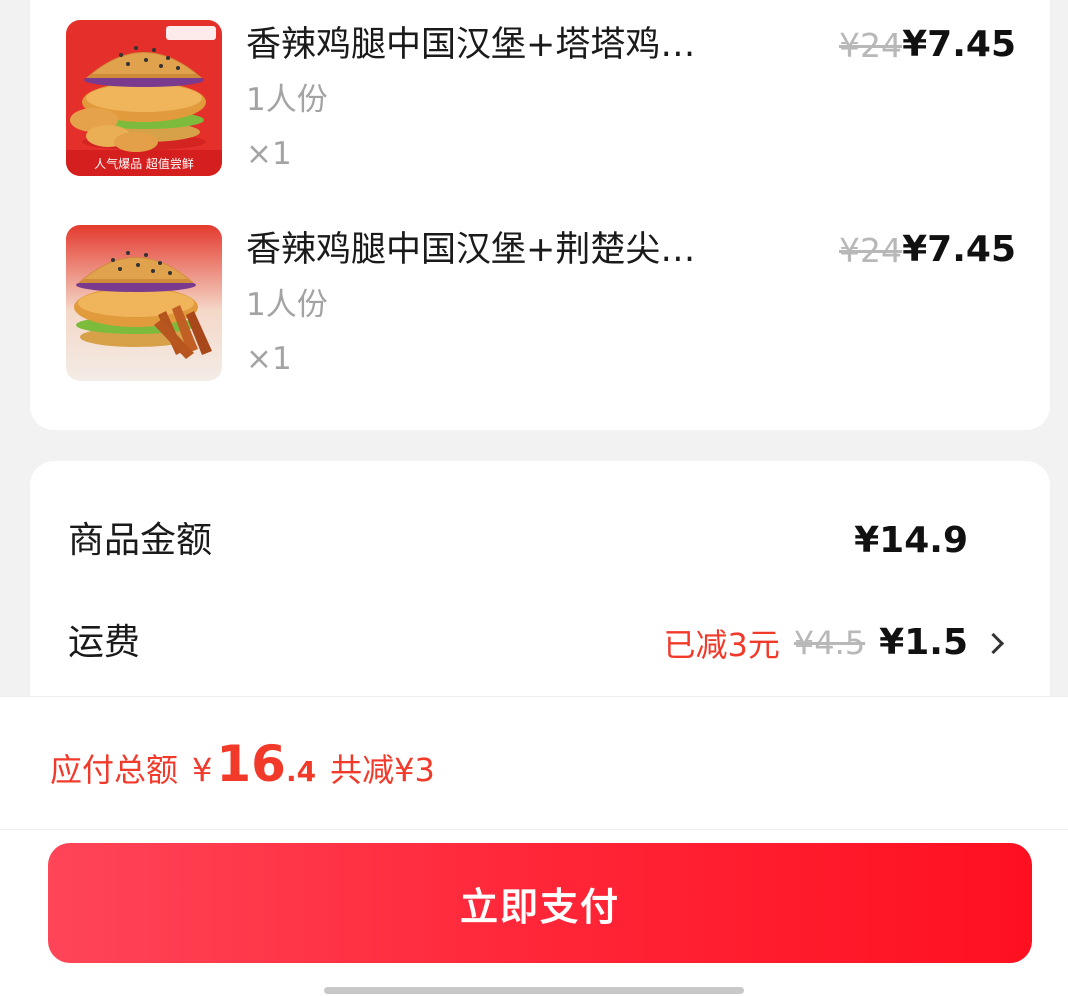 Image resolution: width=1068 pixels, height=996 pixels. Describe the element at coordinates (144, 303) in the screenshot. I see `product-image` at that location.